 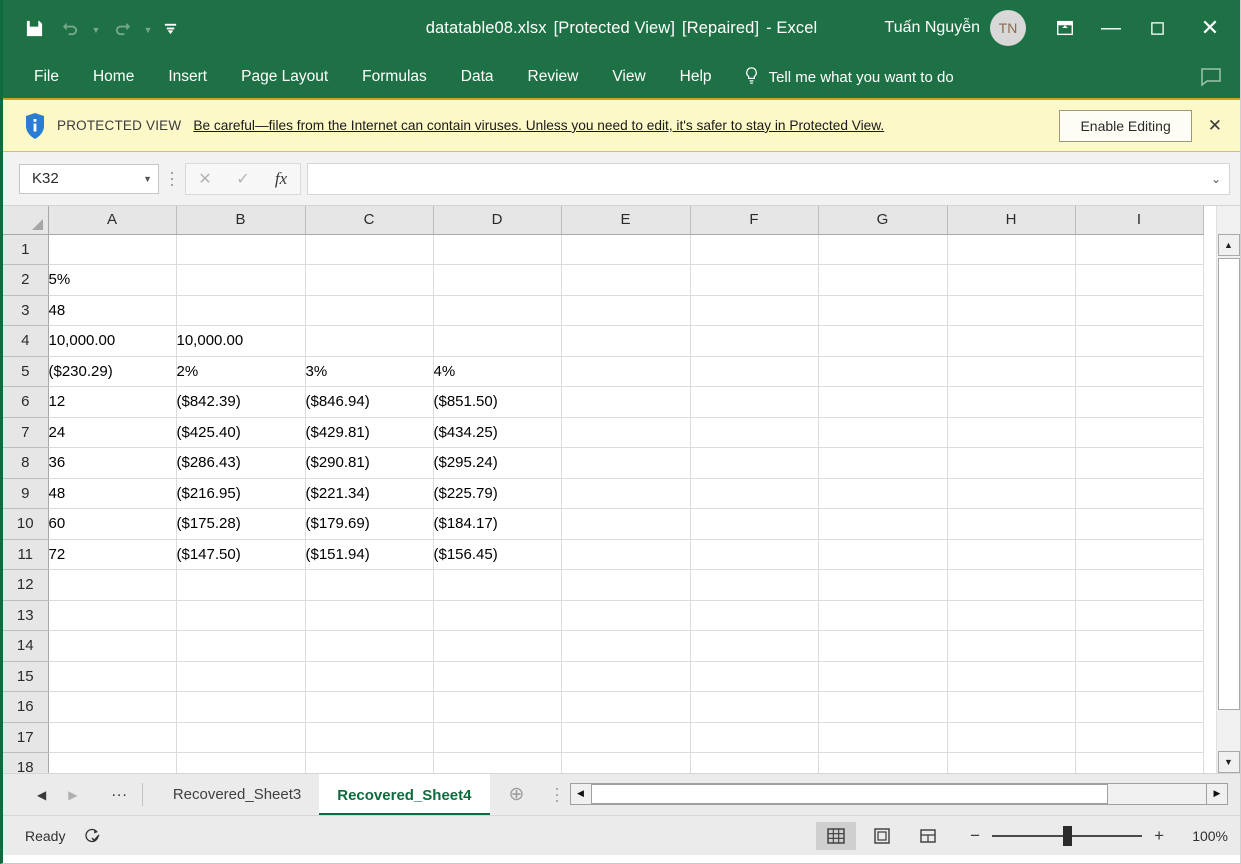 I want to click on cell-H10, so click(x=1011, y=524).